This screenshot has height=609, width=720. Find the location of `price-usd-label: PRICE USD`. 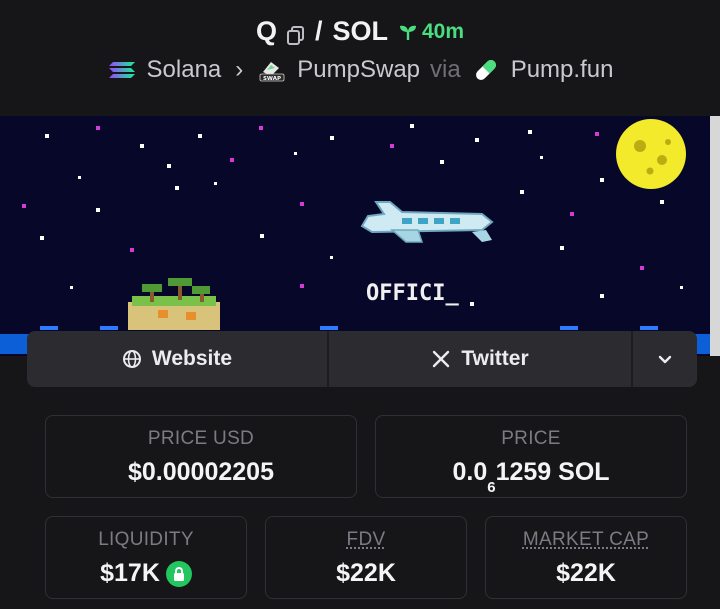

price-usd-label: PRICE USD is located at coordinates (201, 438).